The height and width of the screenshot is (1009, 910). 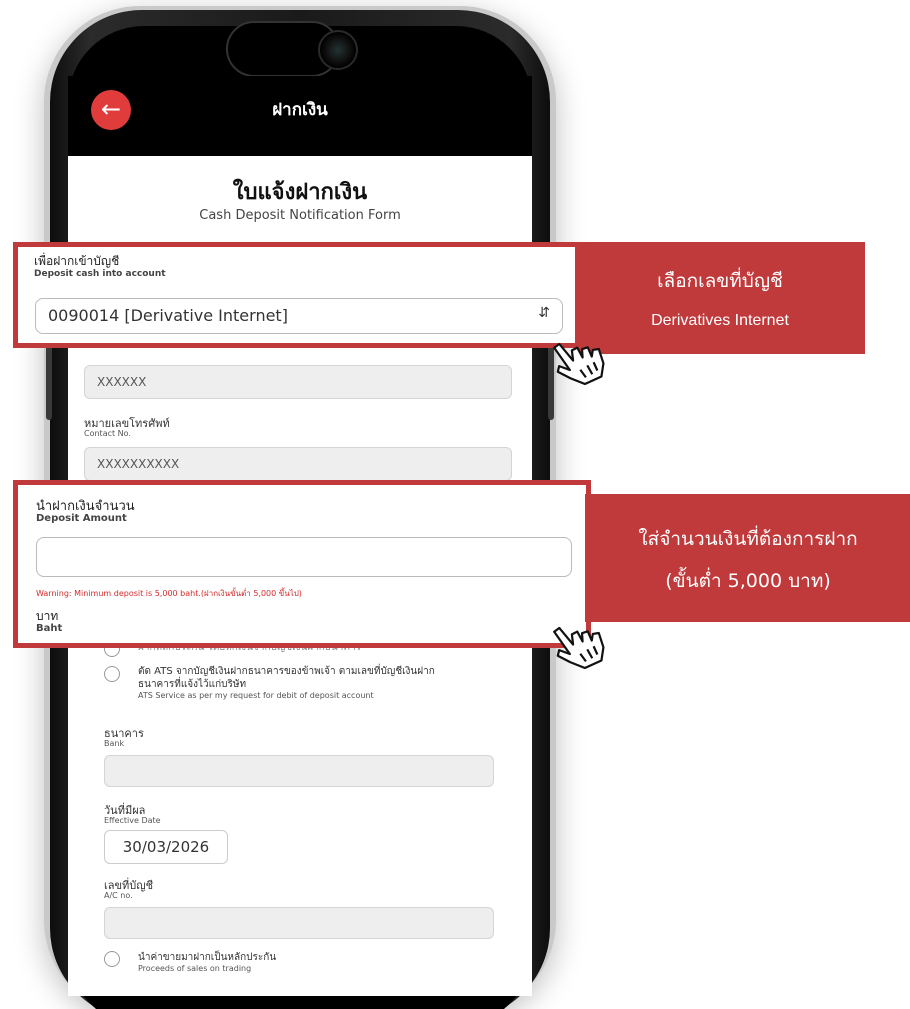 What do you see at coordinates (720, 281) in the screenshot?
I see `account-note-line1: เลือกเลขที่บัญชี` at bounding box center [720, 281].